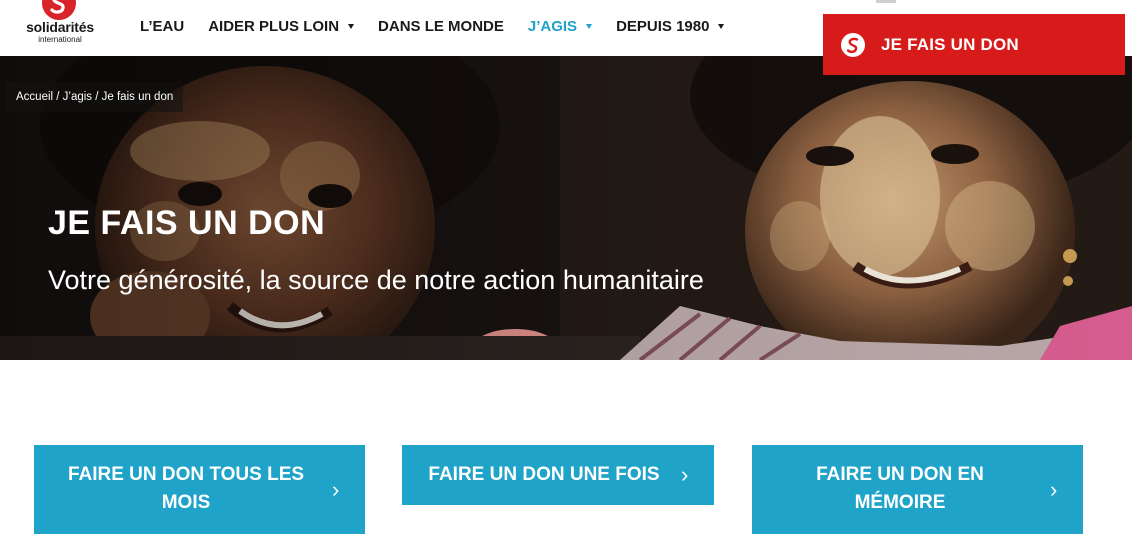  What do you see at coordinates (187, 223) in the screenshot?
I see `page-title: JE FAIS UN DON` at bounding box center [187, 223].